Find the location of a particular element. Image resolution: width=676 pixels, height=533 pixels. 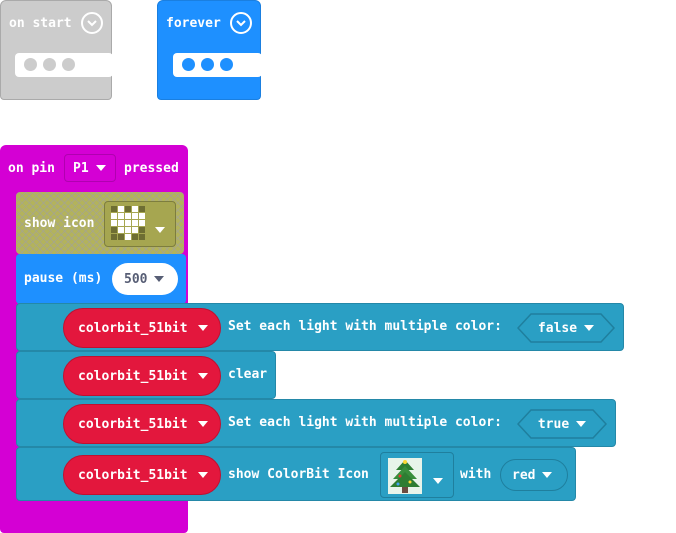

icon-picker-dropdown is located at coordinates (140, 224).